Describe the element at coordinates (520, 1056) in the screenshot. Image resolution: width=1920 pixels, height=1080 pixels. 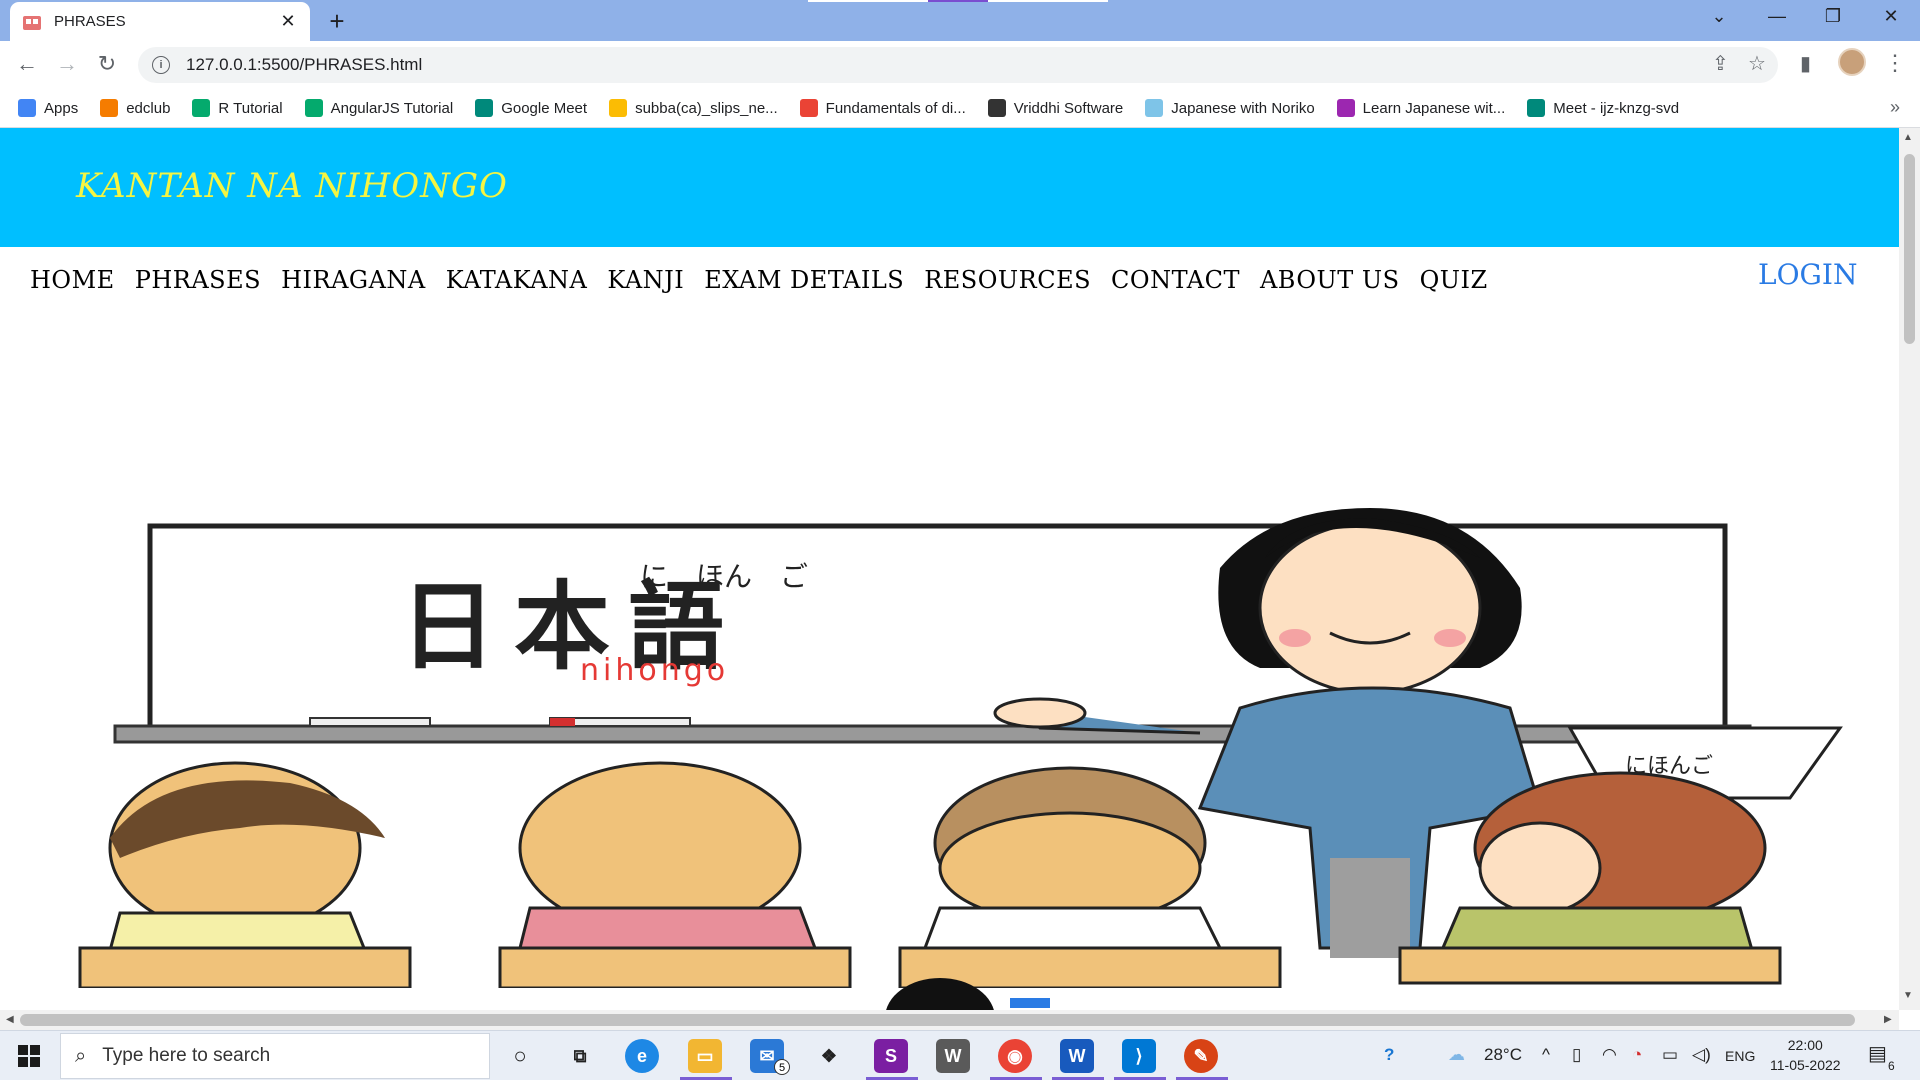
I see `cortana-icon: ○` at that location.